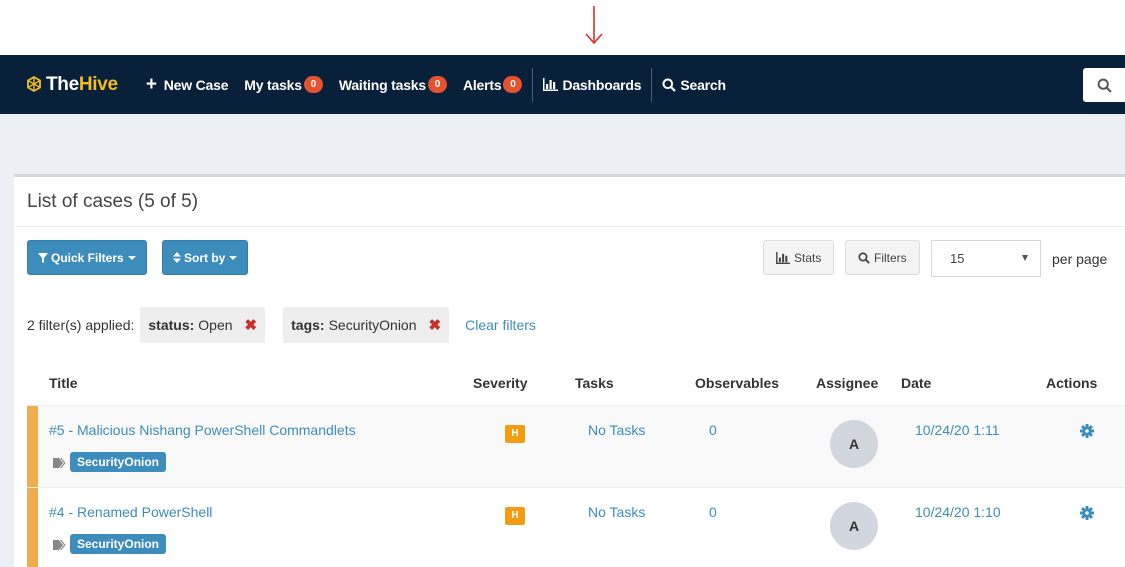 The height and width of the screenshot is (567, 1125). I want to click on column-header-tasks: Tasks, so click(594, 383).